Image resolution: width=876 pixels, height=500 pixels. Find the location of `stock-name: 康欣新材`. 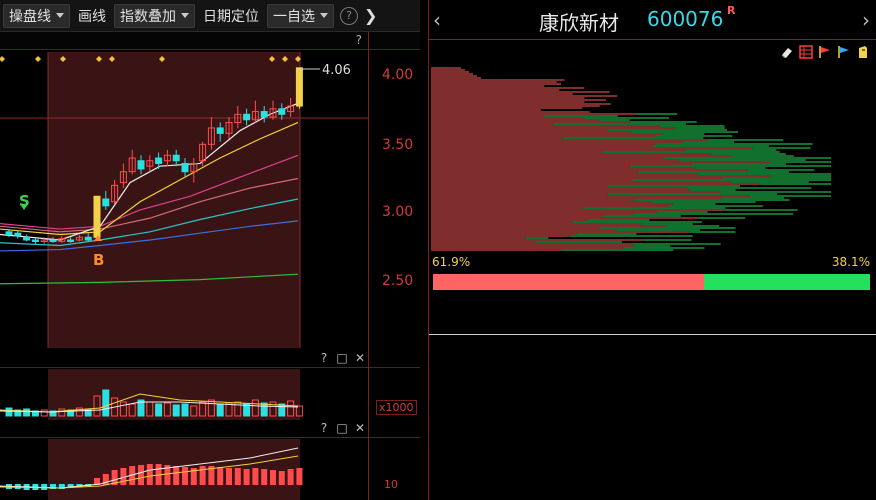

stock-name: 康欣新材 is located at coordinates (579, 23).